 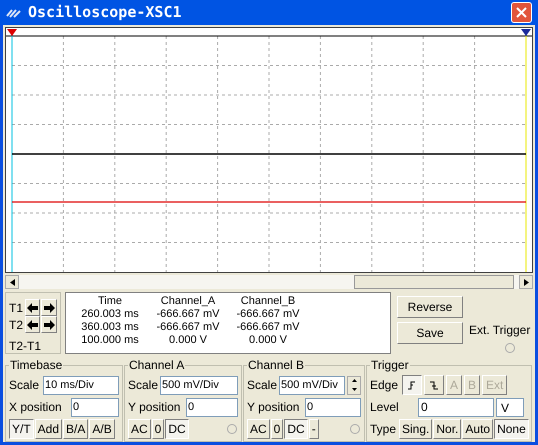 What do you see at coordinates (390, 365) in the screenshot?
I see `group-title: Trigger` at bounding box center [390, 365].